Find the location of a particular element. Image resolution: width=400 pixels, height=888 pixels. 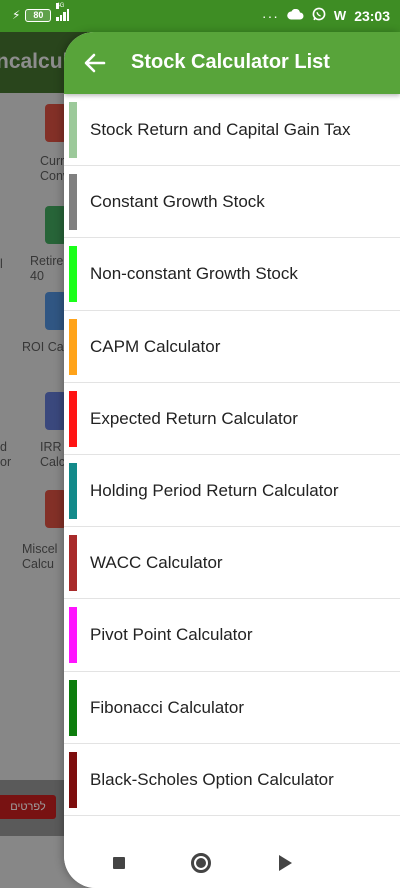

list-item: Fibonacci Calculator is located at coordinates (232, 708).